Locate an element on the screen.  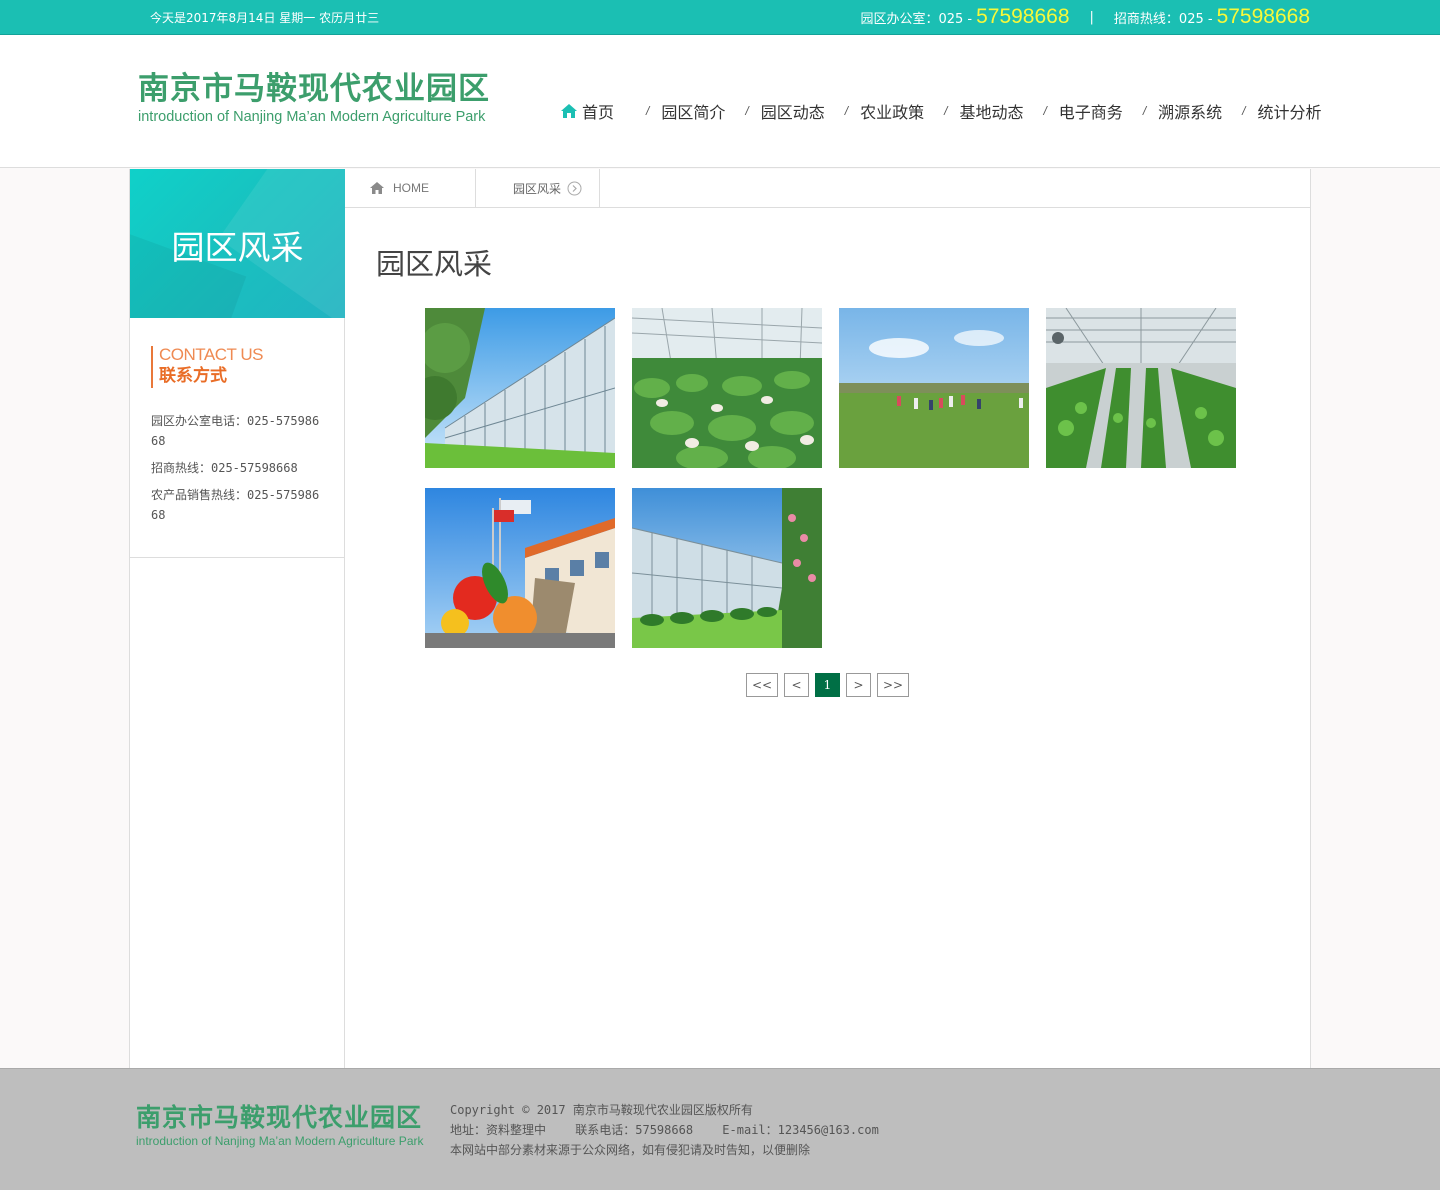
nav-item-traceability: 溯源系统 is located at coordinates (1190, 111).